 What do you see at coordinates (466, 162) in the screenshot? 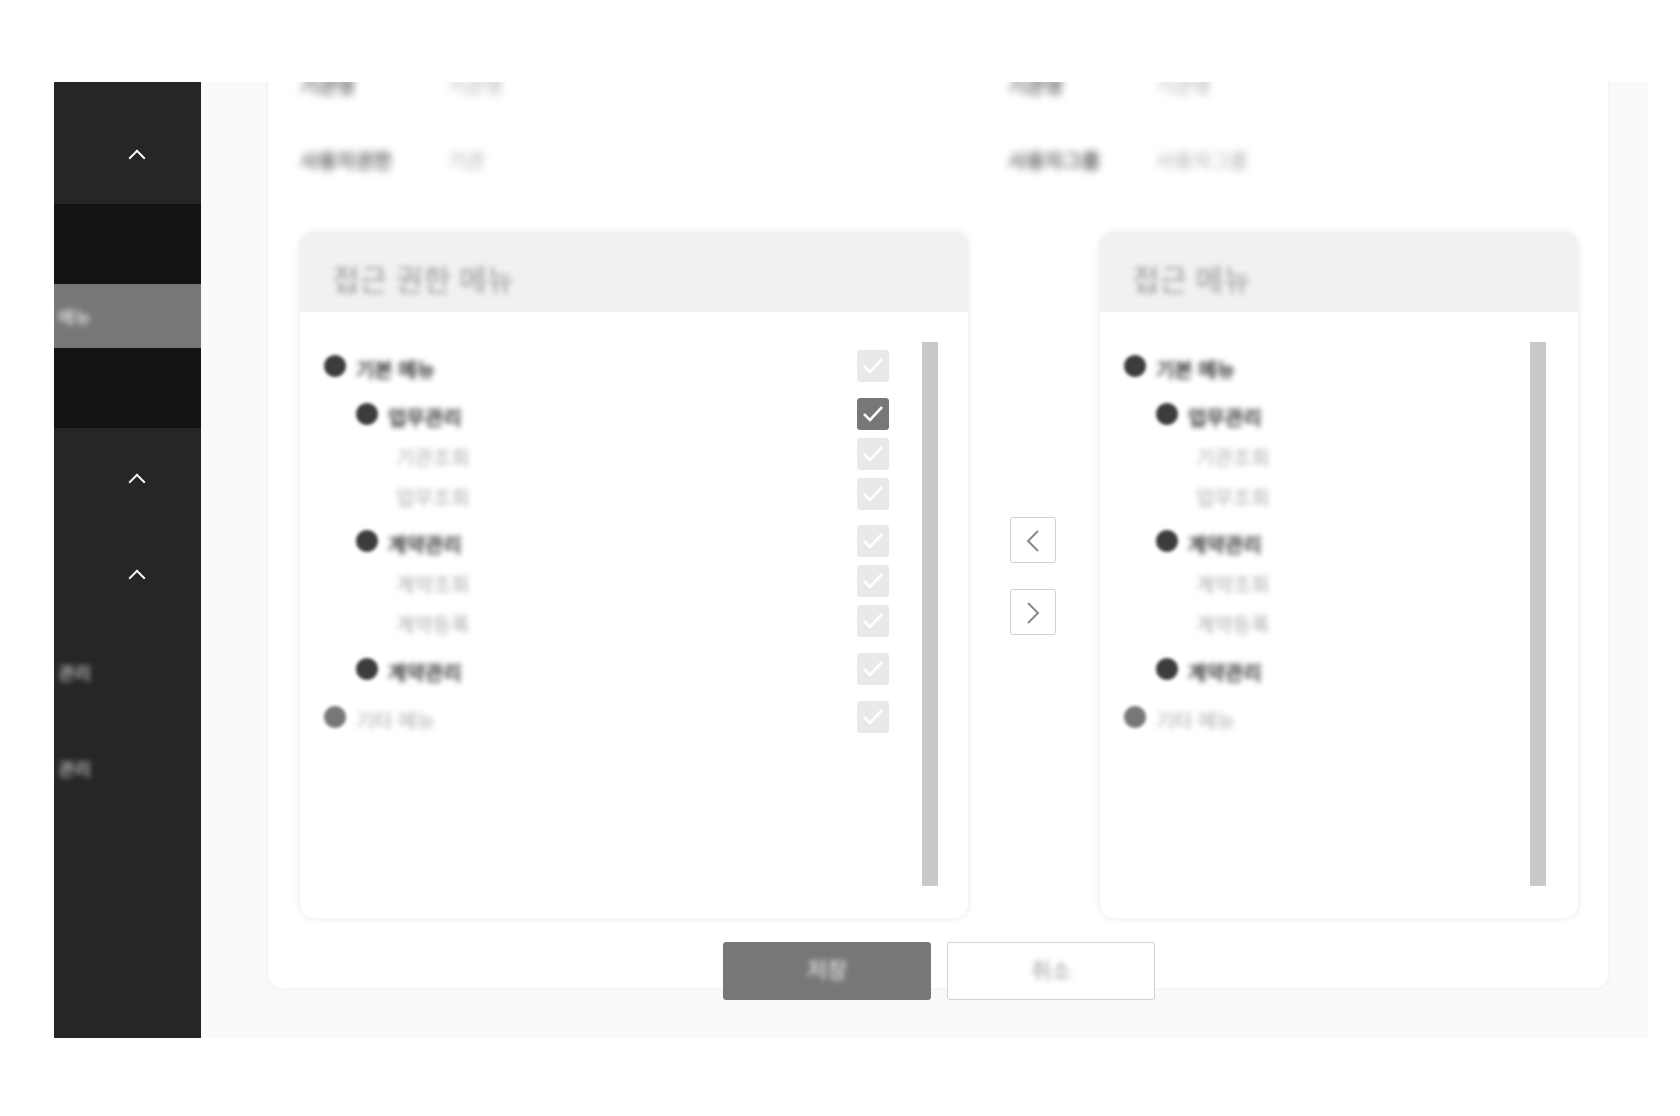
I see `info-value: 기관` at bounding box center [466, 162].